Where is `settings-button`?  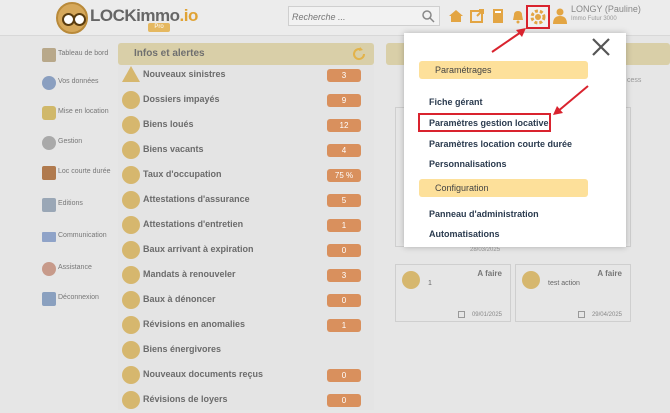
settings-button is located at coordinates (538, 17).